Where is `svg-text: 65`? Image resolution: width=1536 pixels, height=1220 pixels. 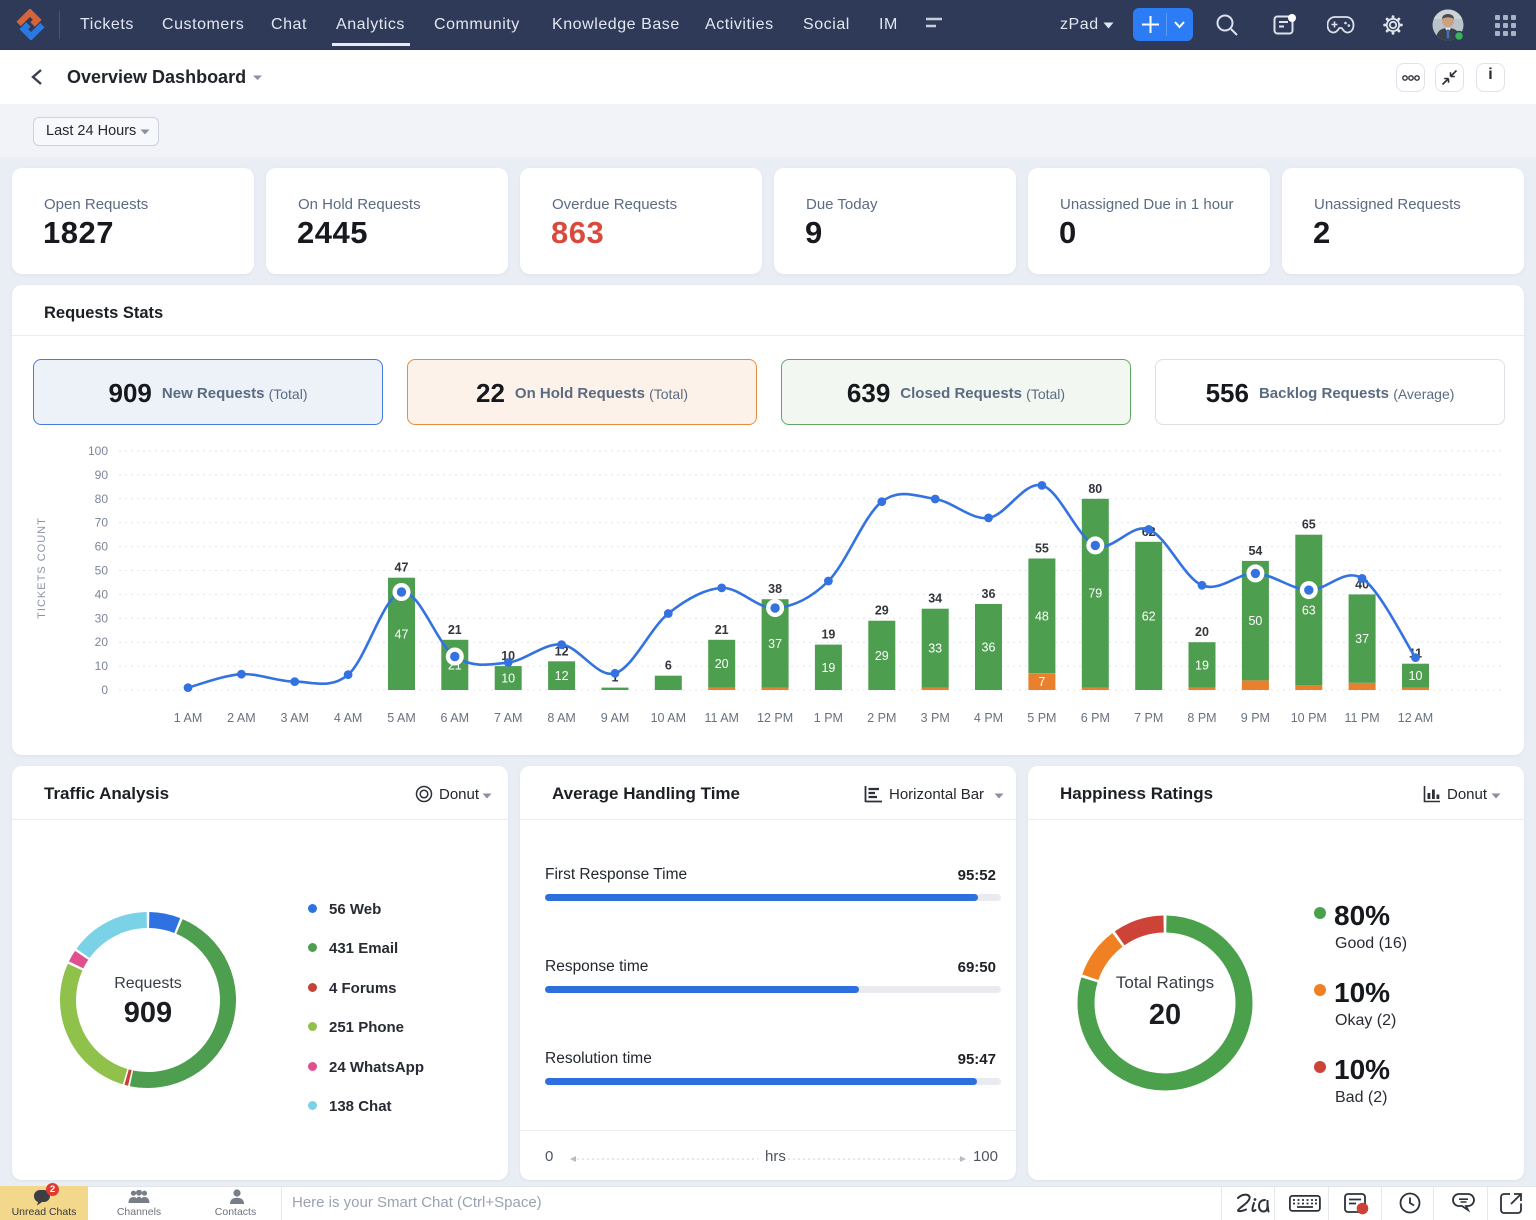 svg-text: 65 is located at coordinates (1309, 525).